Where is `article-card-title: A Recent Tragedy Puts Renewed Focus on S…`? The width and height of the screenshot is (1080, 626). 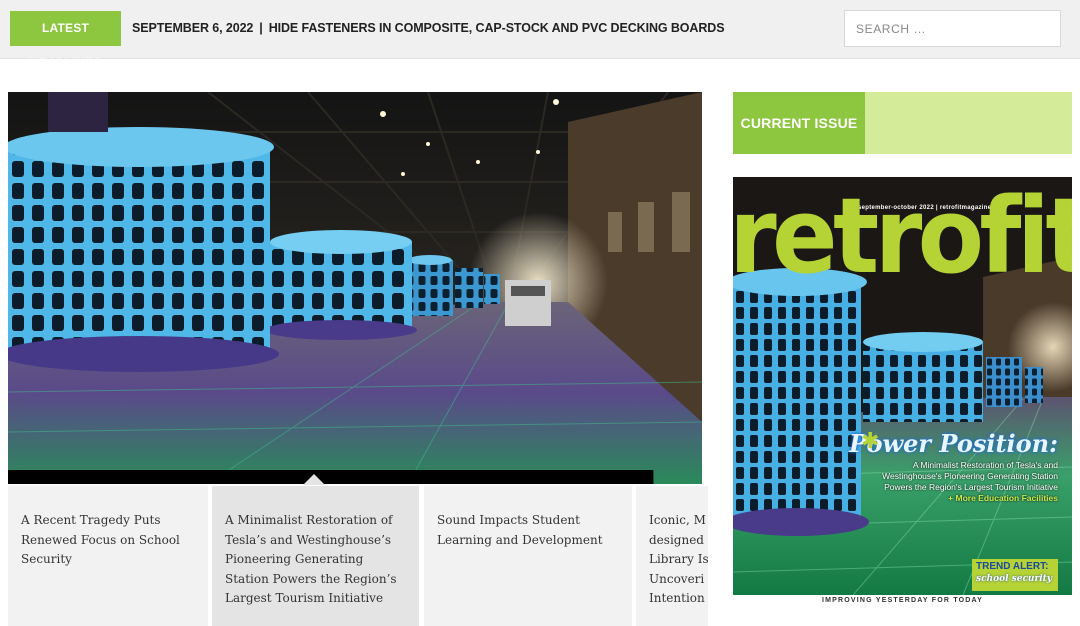 article-card-title: A Recent Tragedy Puts Renewed Focus on S… is located at coordinates (108, 540).